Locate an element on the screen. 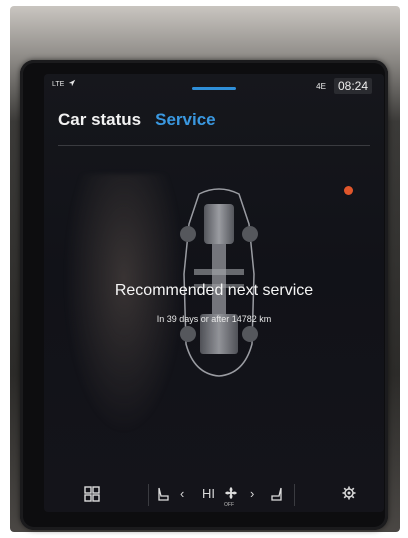 Image resolution: width=408 pixels, height=538 pixels. header-divider is located at coordinates (214, 145).